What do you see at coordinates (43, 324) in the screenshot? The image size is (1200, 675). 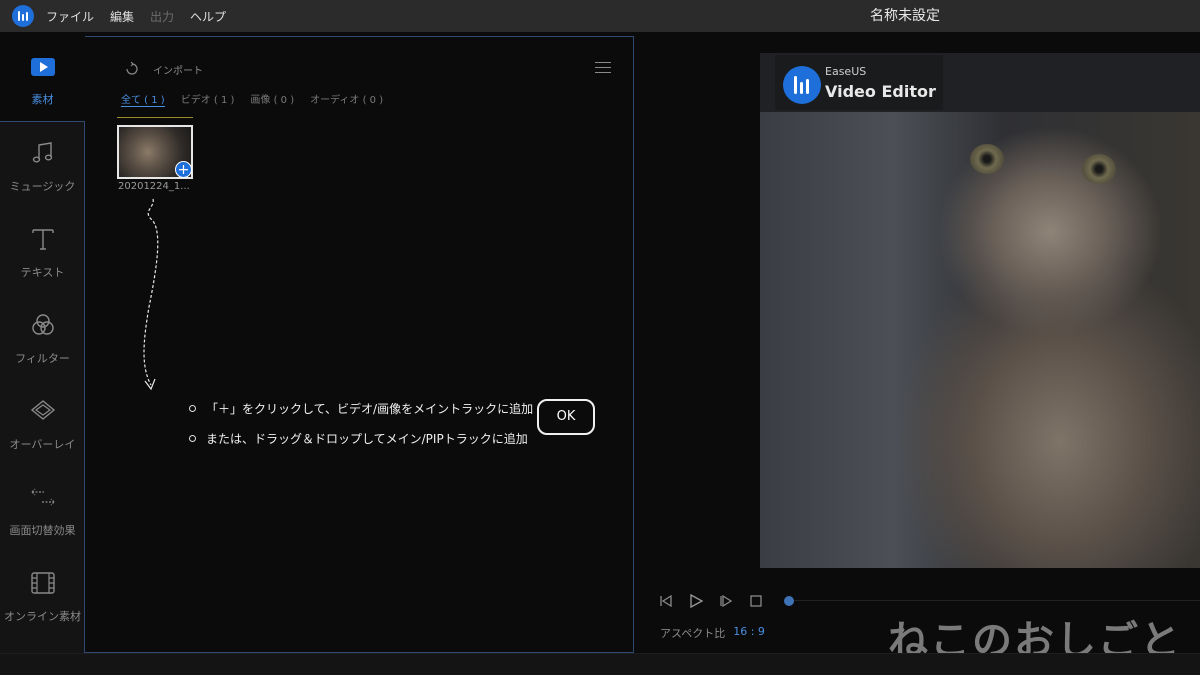 I see `filter-circles-icon` at bounding box center [43, 324].